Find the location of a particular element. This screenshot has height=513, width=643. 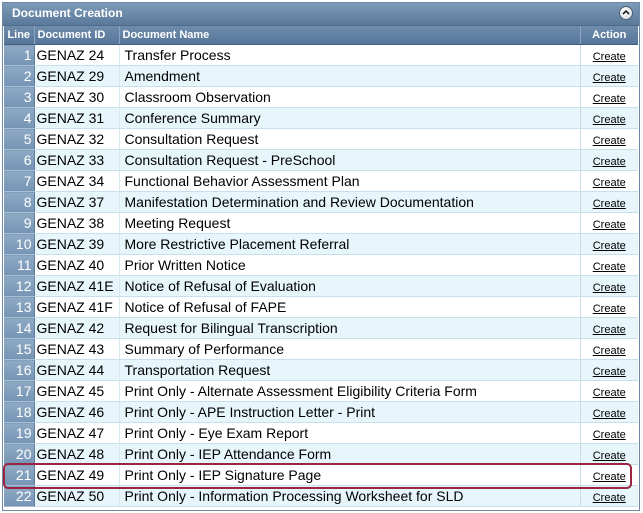

row-document-id: GENAZ 48 is located at coordinates (76, 454).